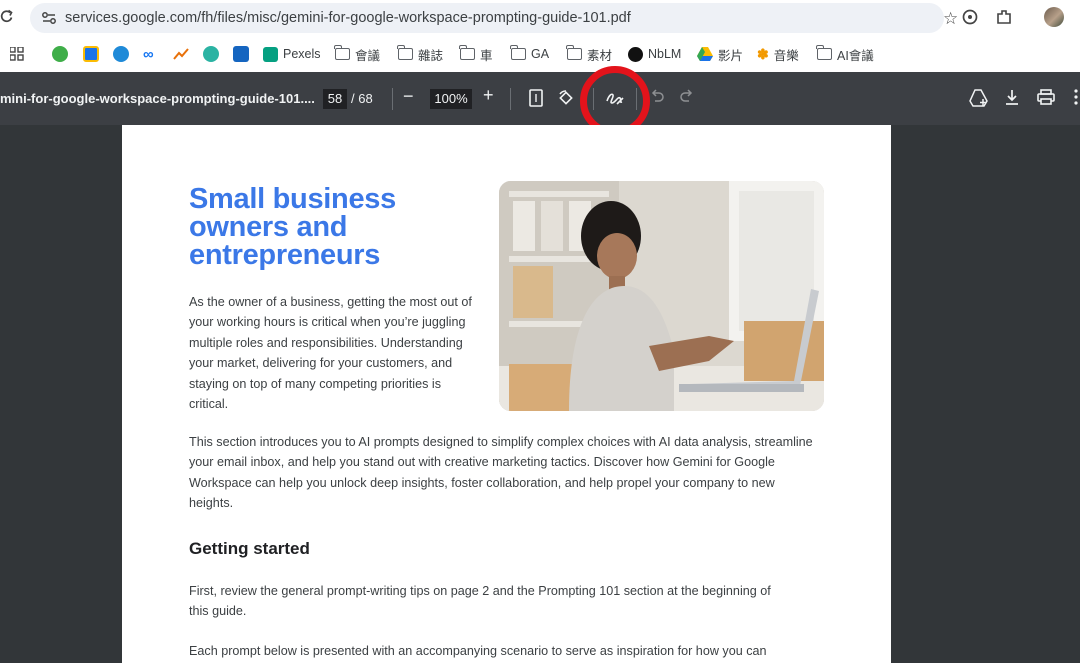 This screenshot has height=663, width=1080. Describe the element at coordinates (979, 100) in the screenshot. I see `drive-save-icon` at that location.